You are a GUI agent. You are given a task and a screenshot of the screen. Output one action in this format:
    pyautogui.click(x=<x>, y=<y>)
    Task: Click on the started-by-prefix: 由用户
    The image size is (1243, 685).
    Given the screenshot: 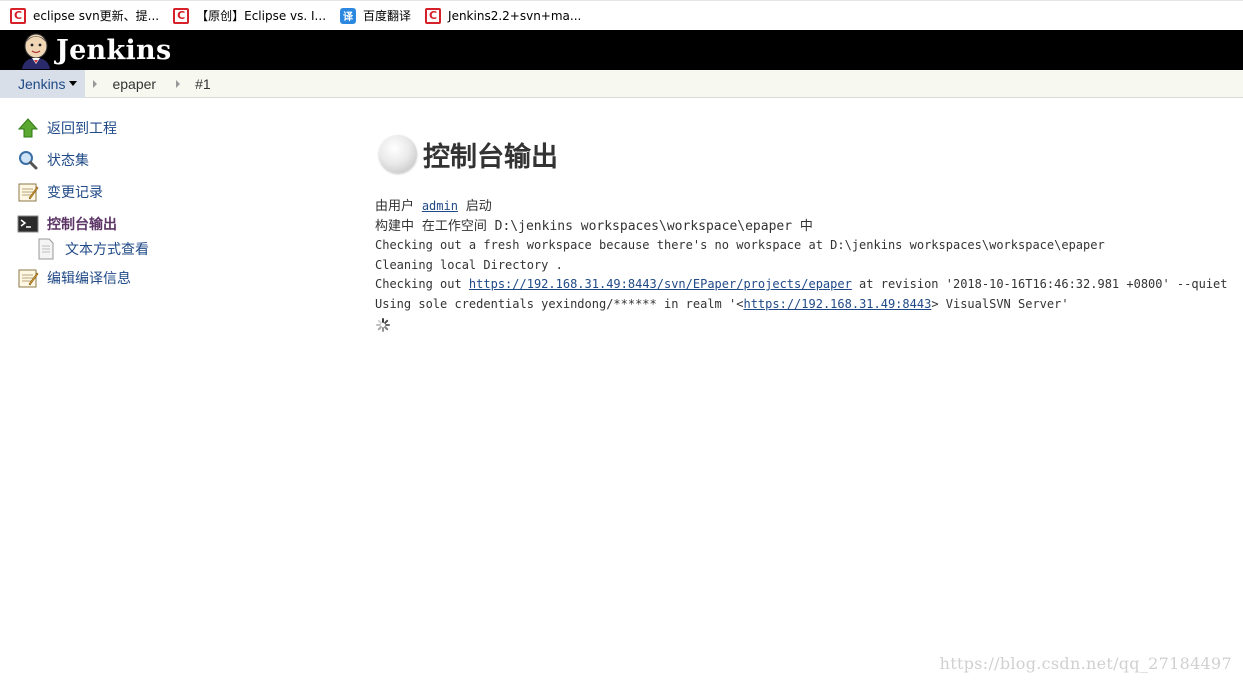 What is the action you would take?
    pyautogui.click(x=398, y=206)
    